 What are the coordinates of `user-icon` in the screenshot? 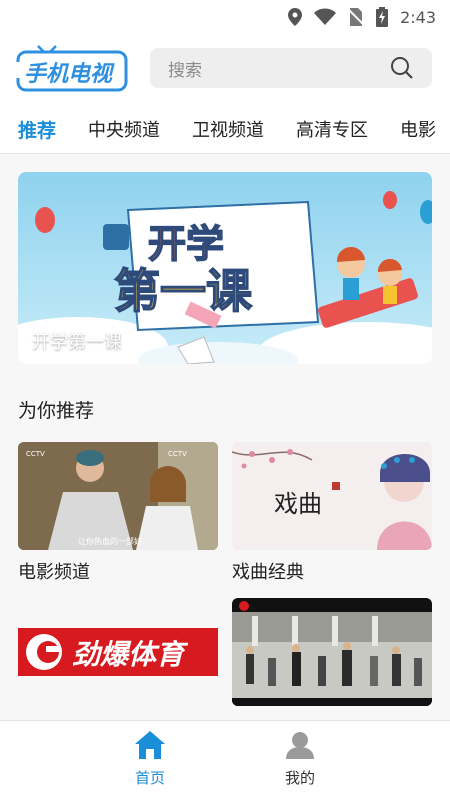 It's located at (300, 745).